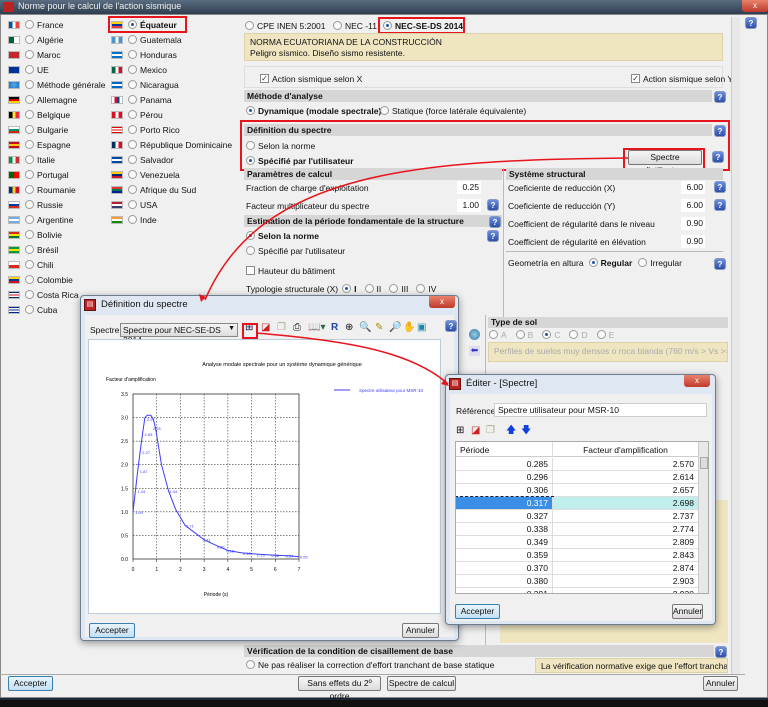  I want to click on facteur-cell: 2.774, so click(625, 529).